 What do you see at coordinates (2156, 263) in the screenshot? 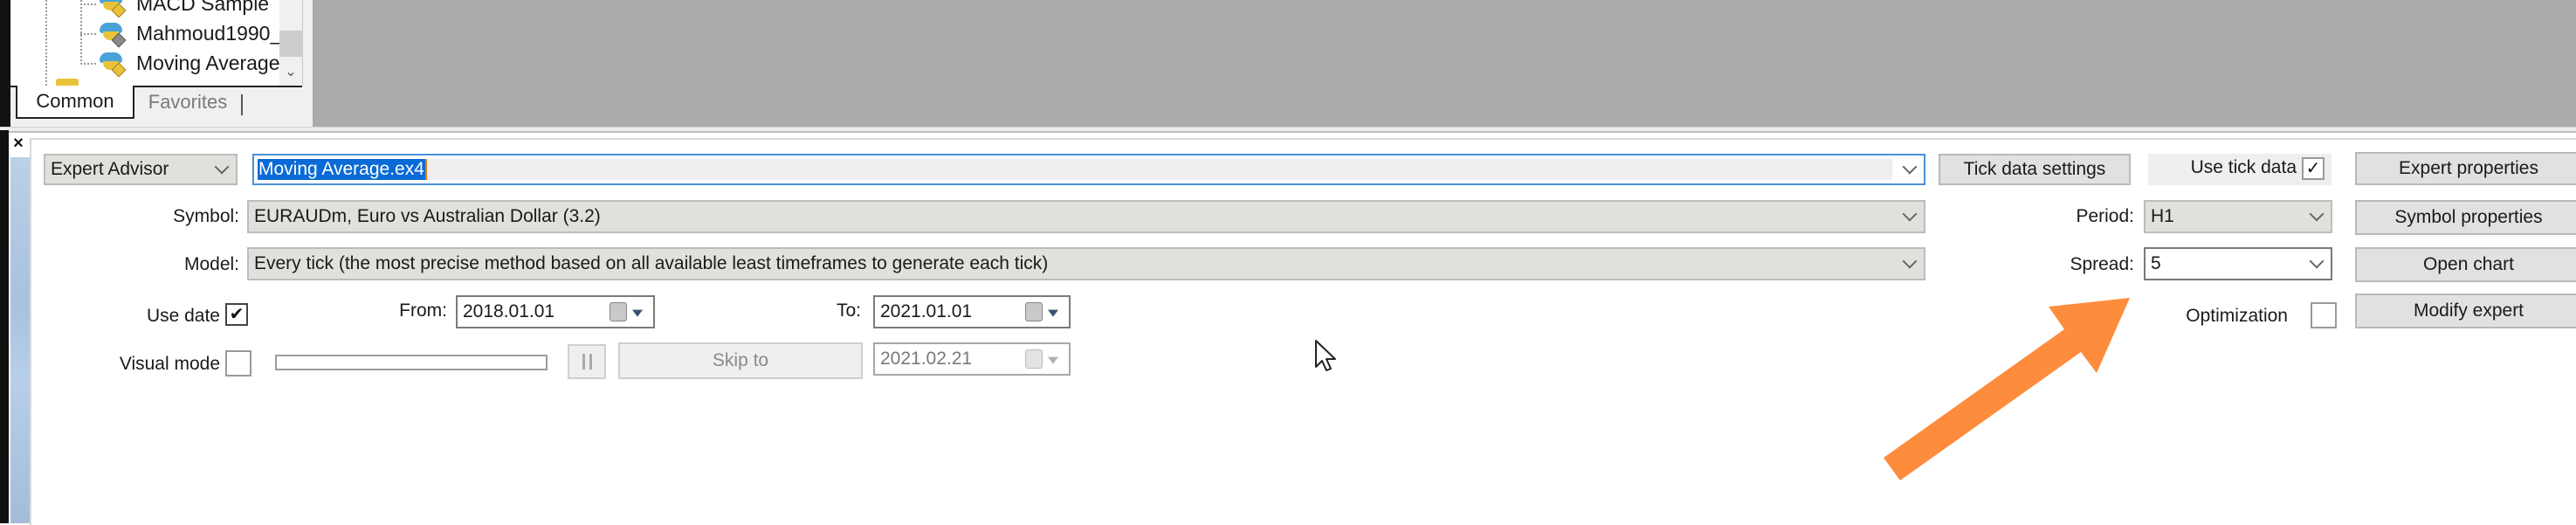
I see `select-value: 5` at bounding box center [2156, 263].